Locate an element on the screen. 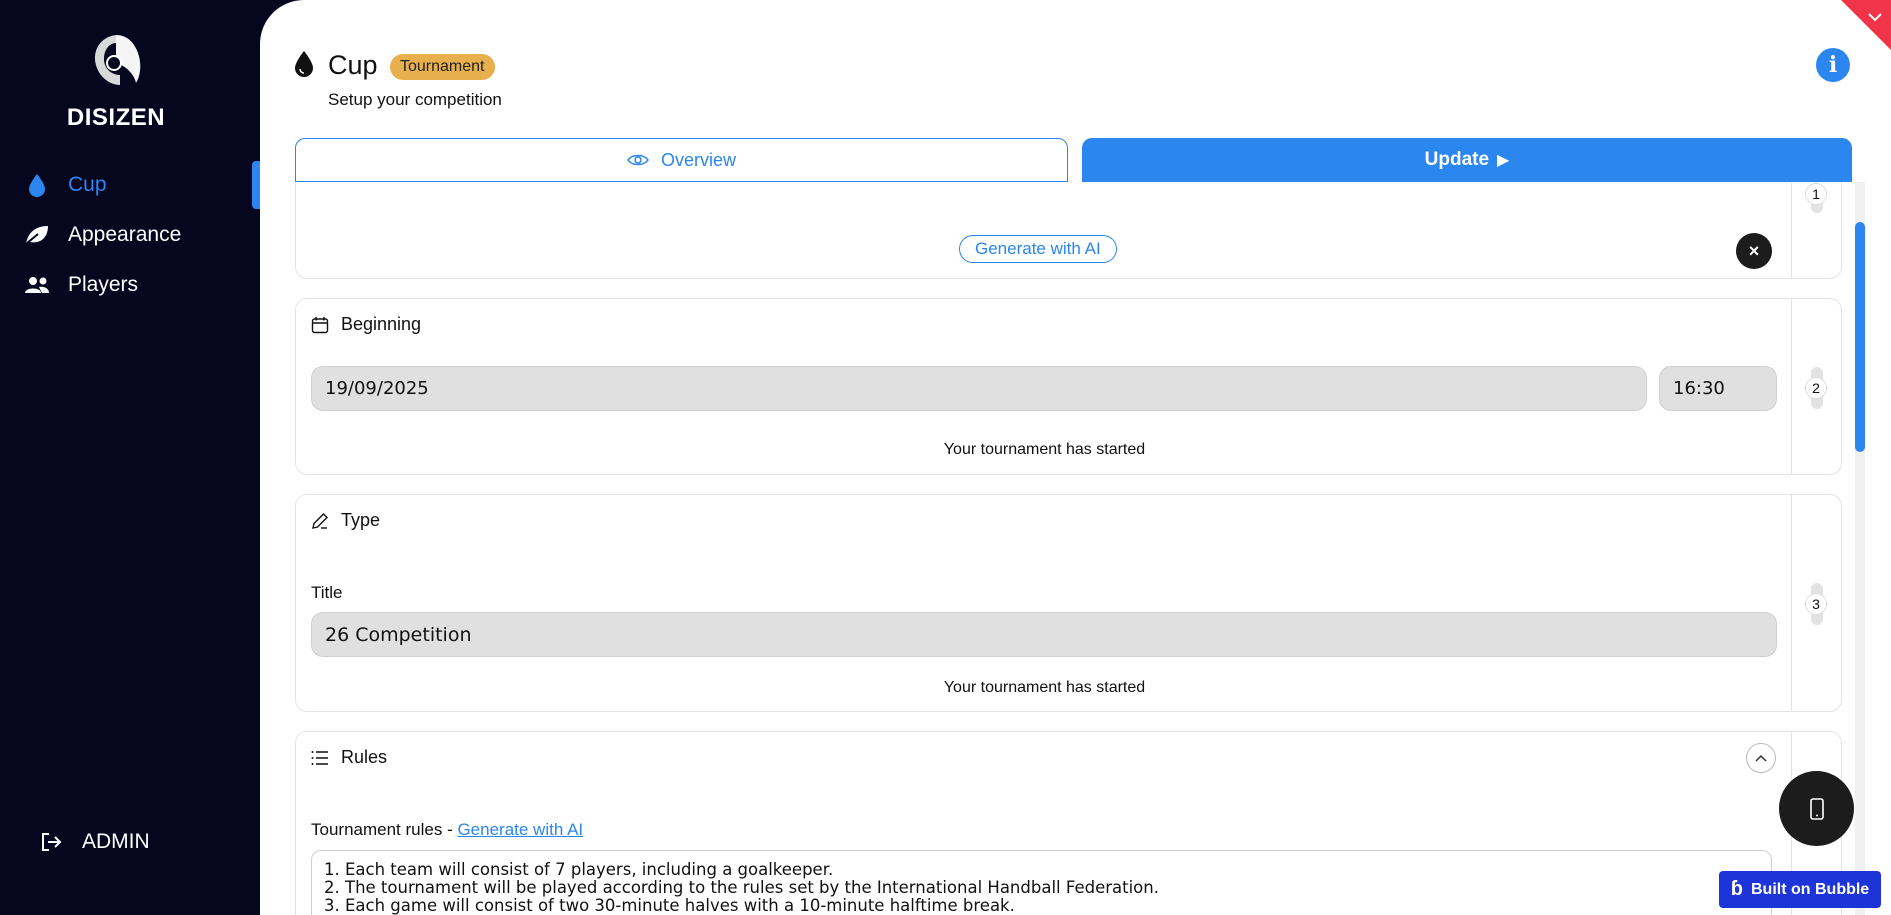 Image resolution: width=1891 pixels, height=915 pixels. bubble-logo-icon: ɓ is located at coordinates (1736, 889).